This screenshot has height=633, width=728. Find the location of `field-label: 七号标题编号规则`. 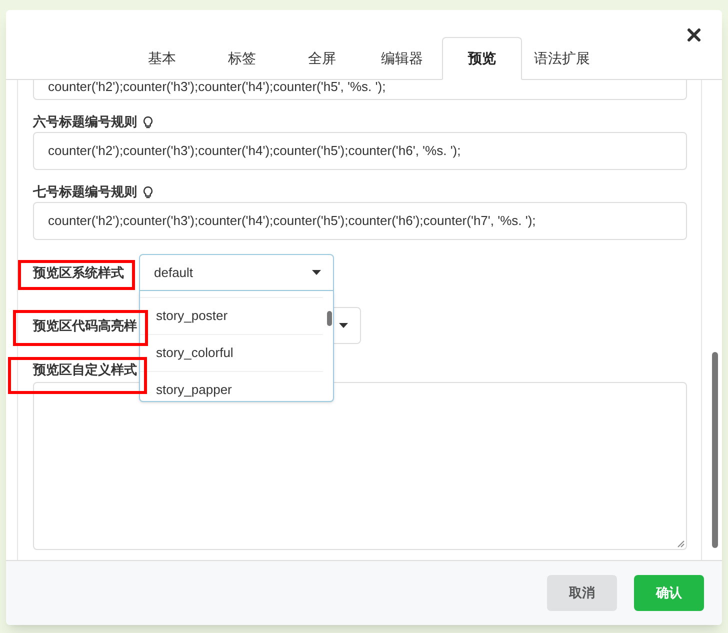

field-label: 七号标题编号规则 is located at coordinates (85, 192).